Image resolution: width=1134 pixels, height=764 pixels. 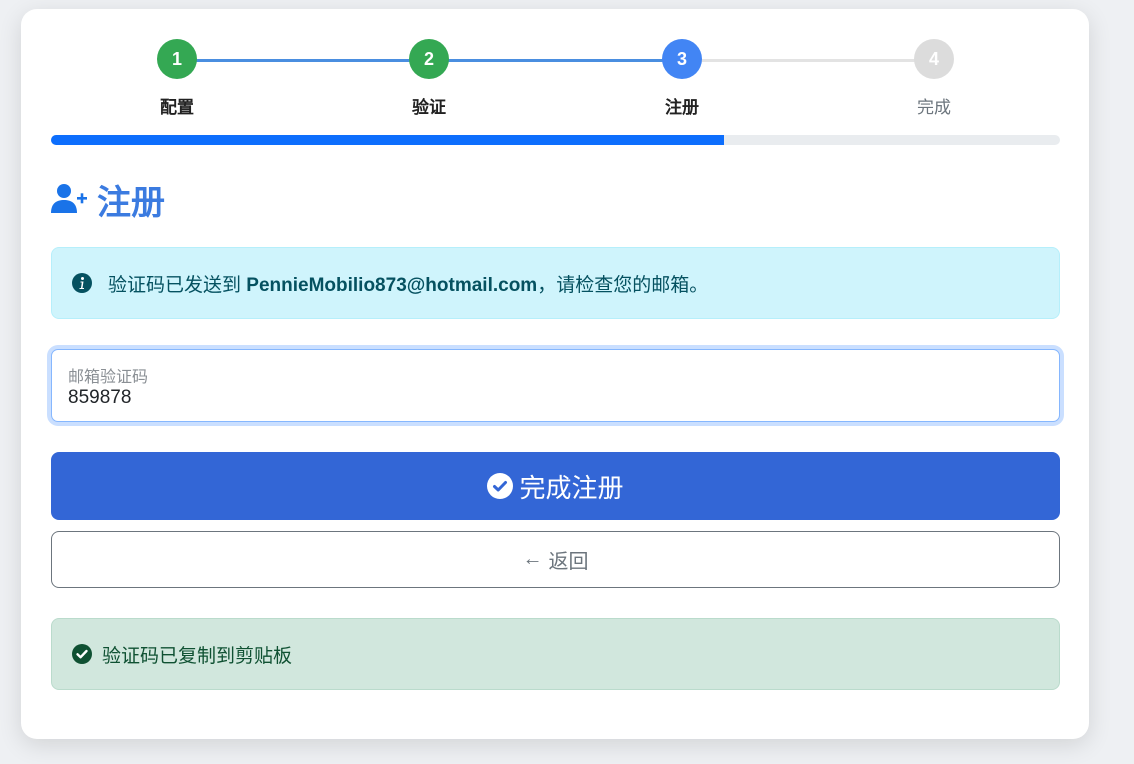 What do you see at coordinates (131, 202) in the screenshot?
I see `page-title-text: 注册` at bounding box center [131, 202].